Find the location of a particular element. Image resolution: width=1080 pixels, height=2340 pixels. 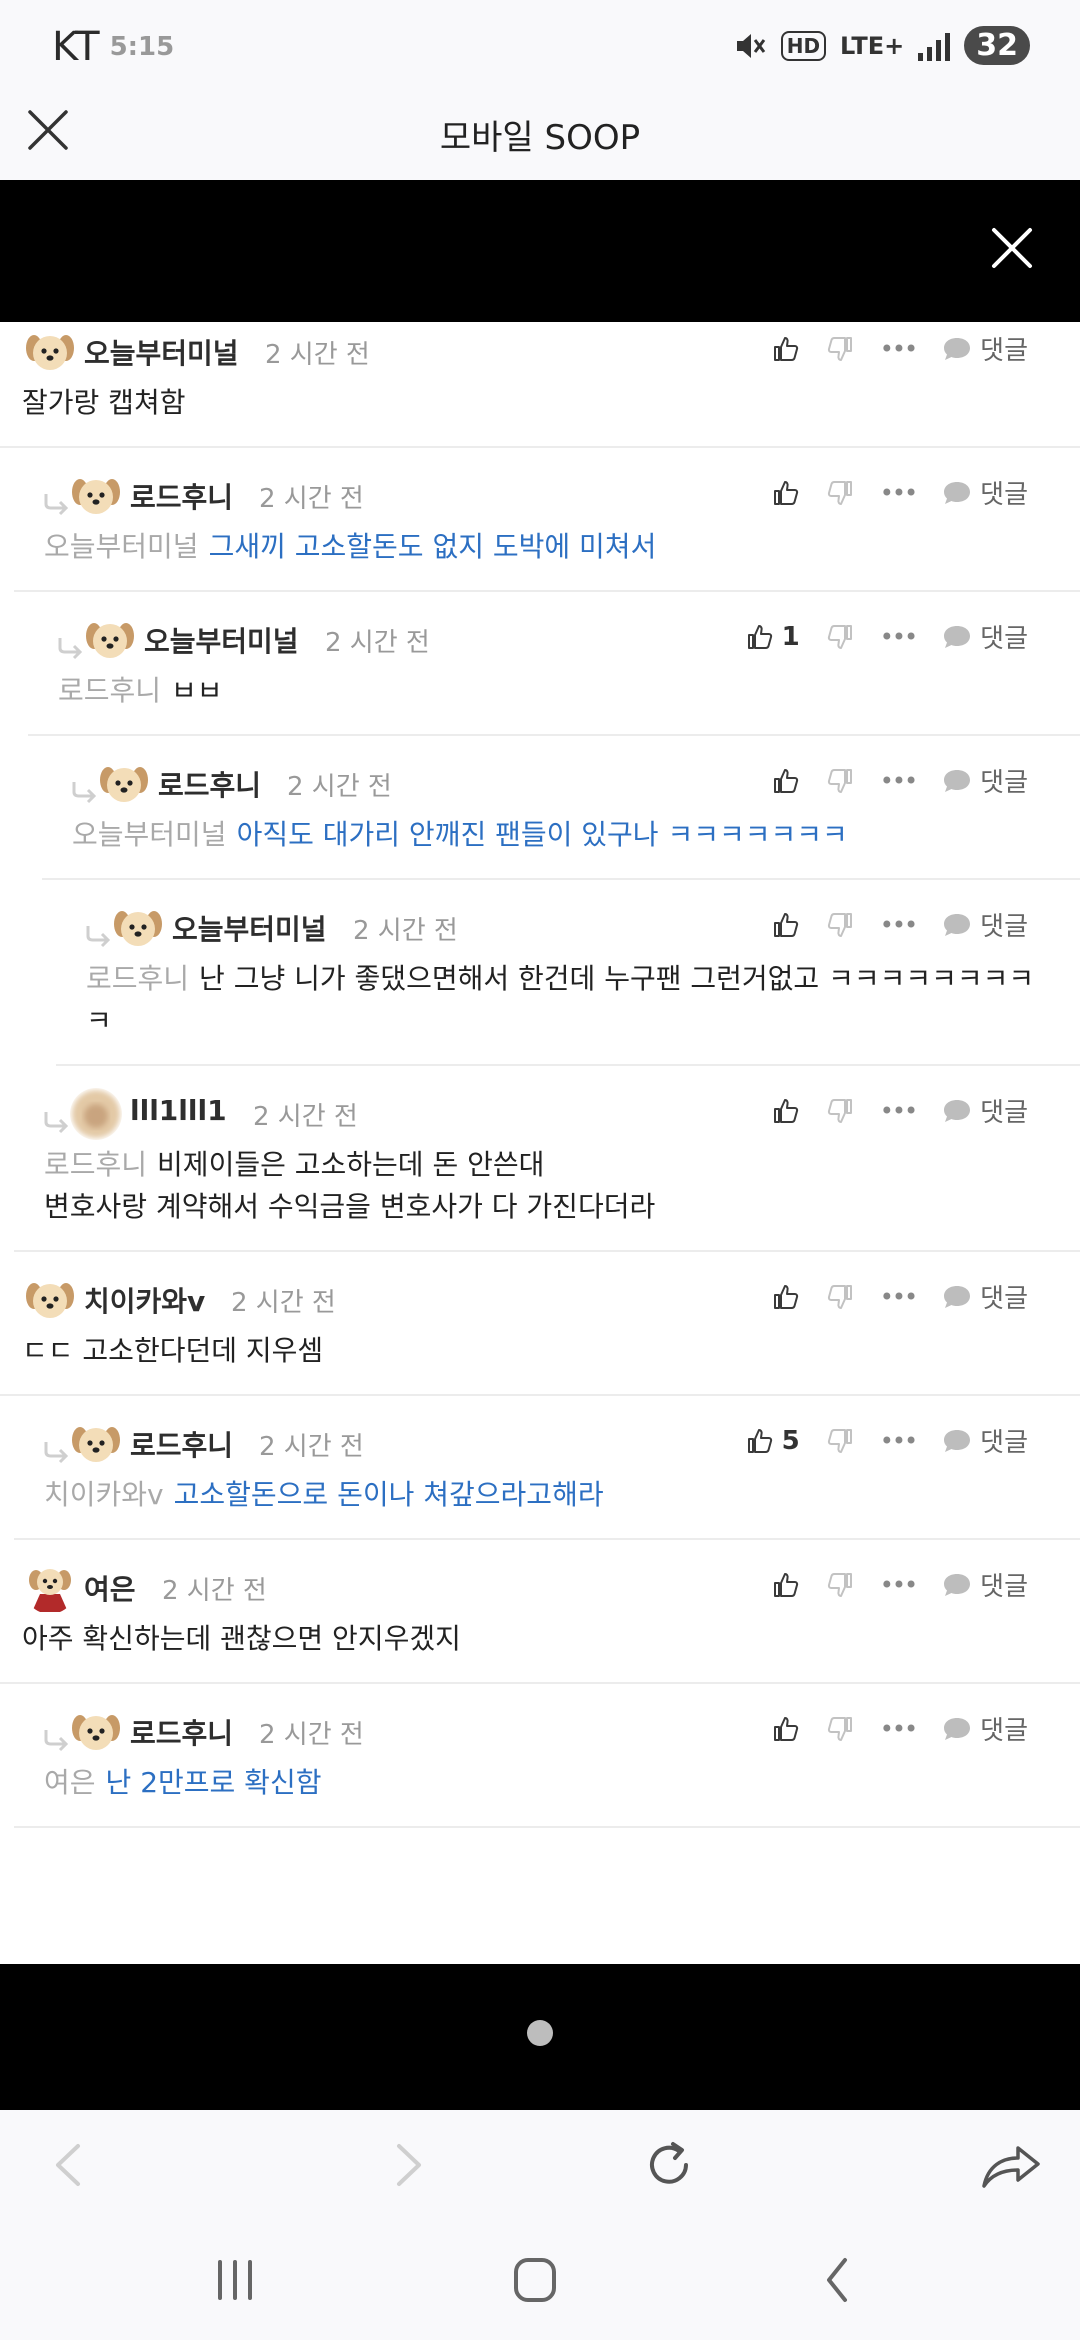

comment-nickname: 여은 is located at coordinates (110, 1588).